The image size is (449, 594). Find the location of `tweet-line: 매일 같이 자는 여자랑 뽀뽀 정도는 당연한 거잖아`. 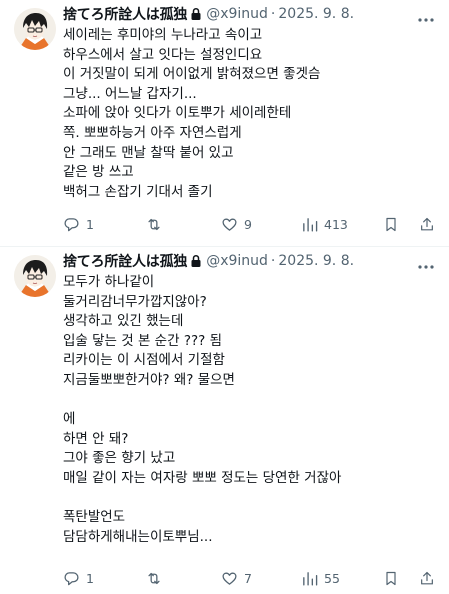

tweet-line: 매일 같이 자는 여자랑 뽀뽀 정도는 당연한 거잖아 is located at coordinates (202, 477).